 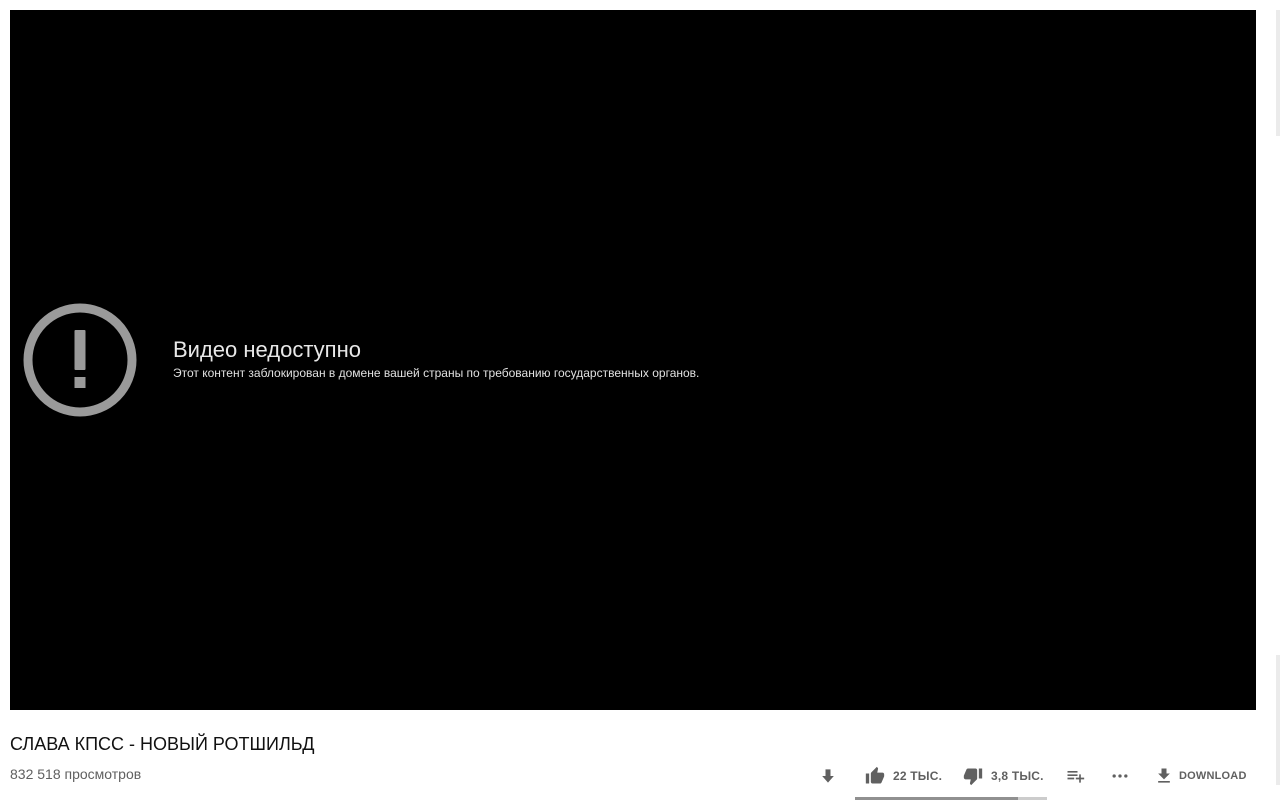 I want to click on playlist-add-icon, so click(x=1076, y=777).